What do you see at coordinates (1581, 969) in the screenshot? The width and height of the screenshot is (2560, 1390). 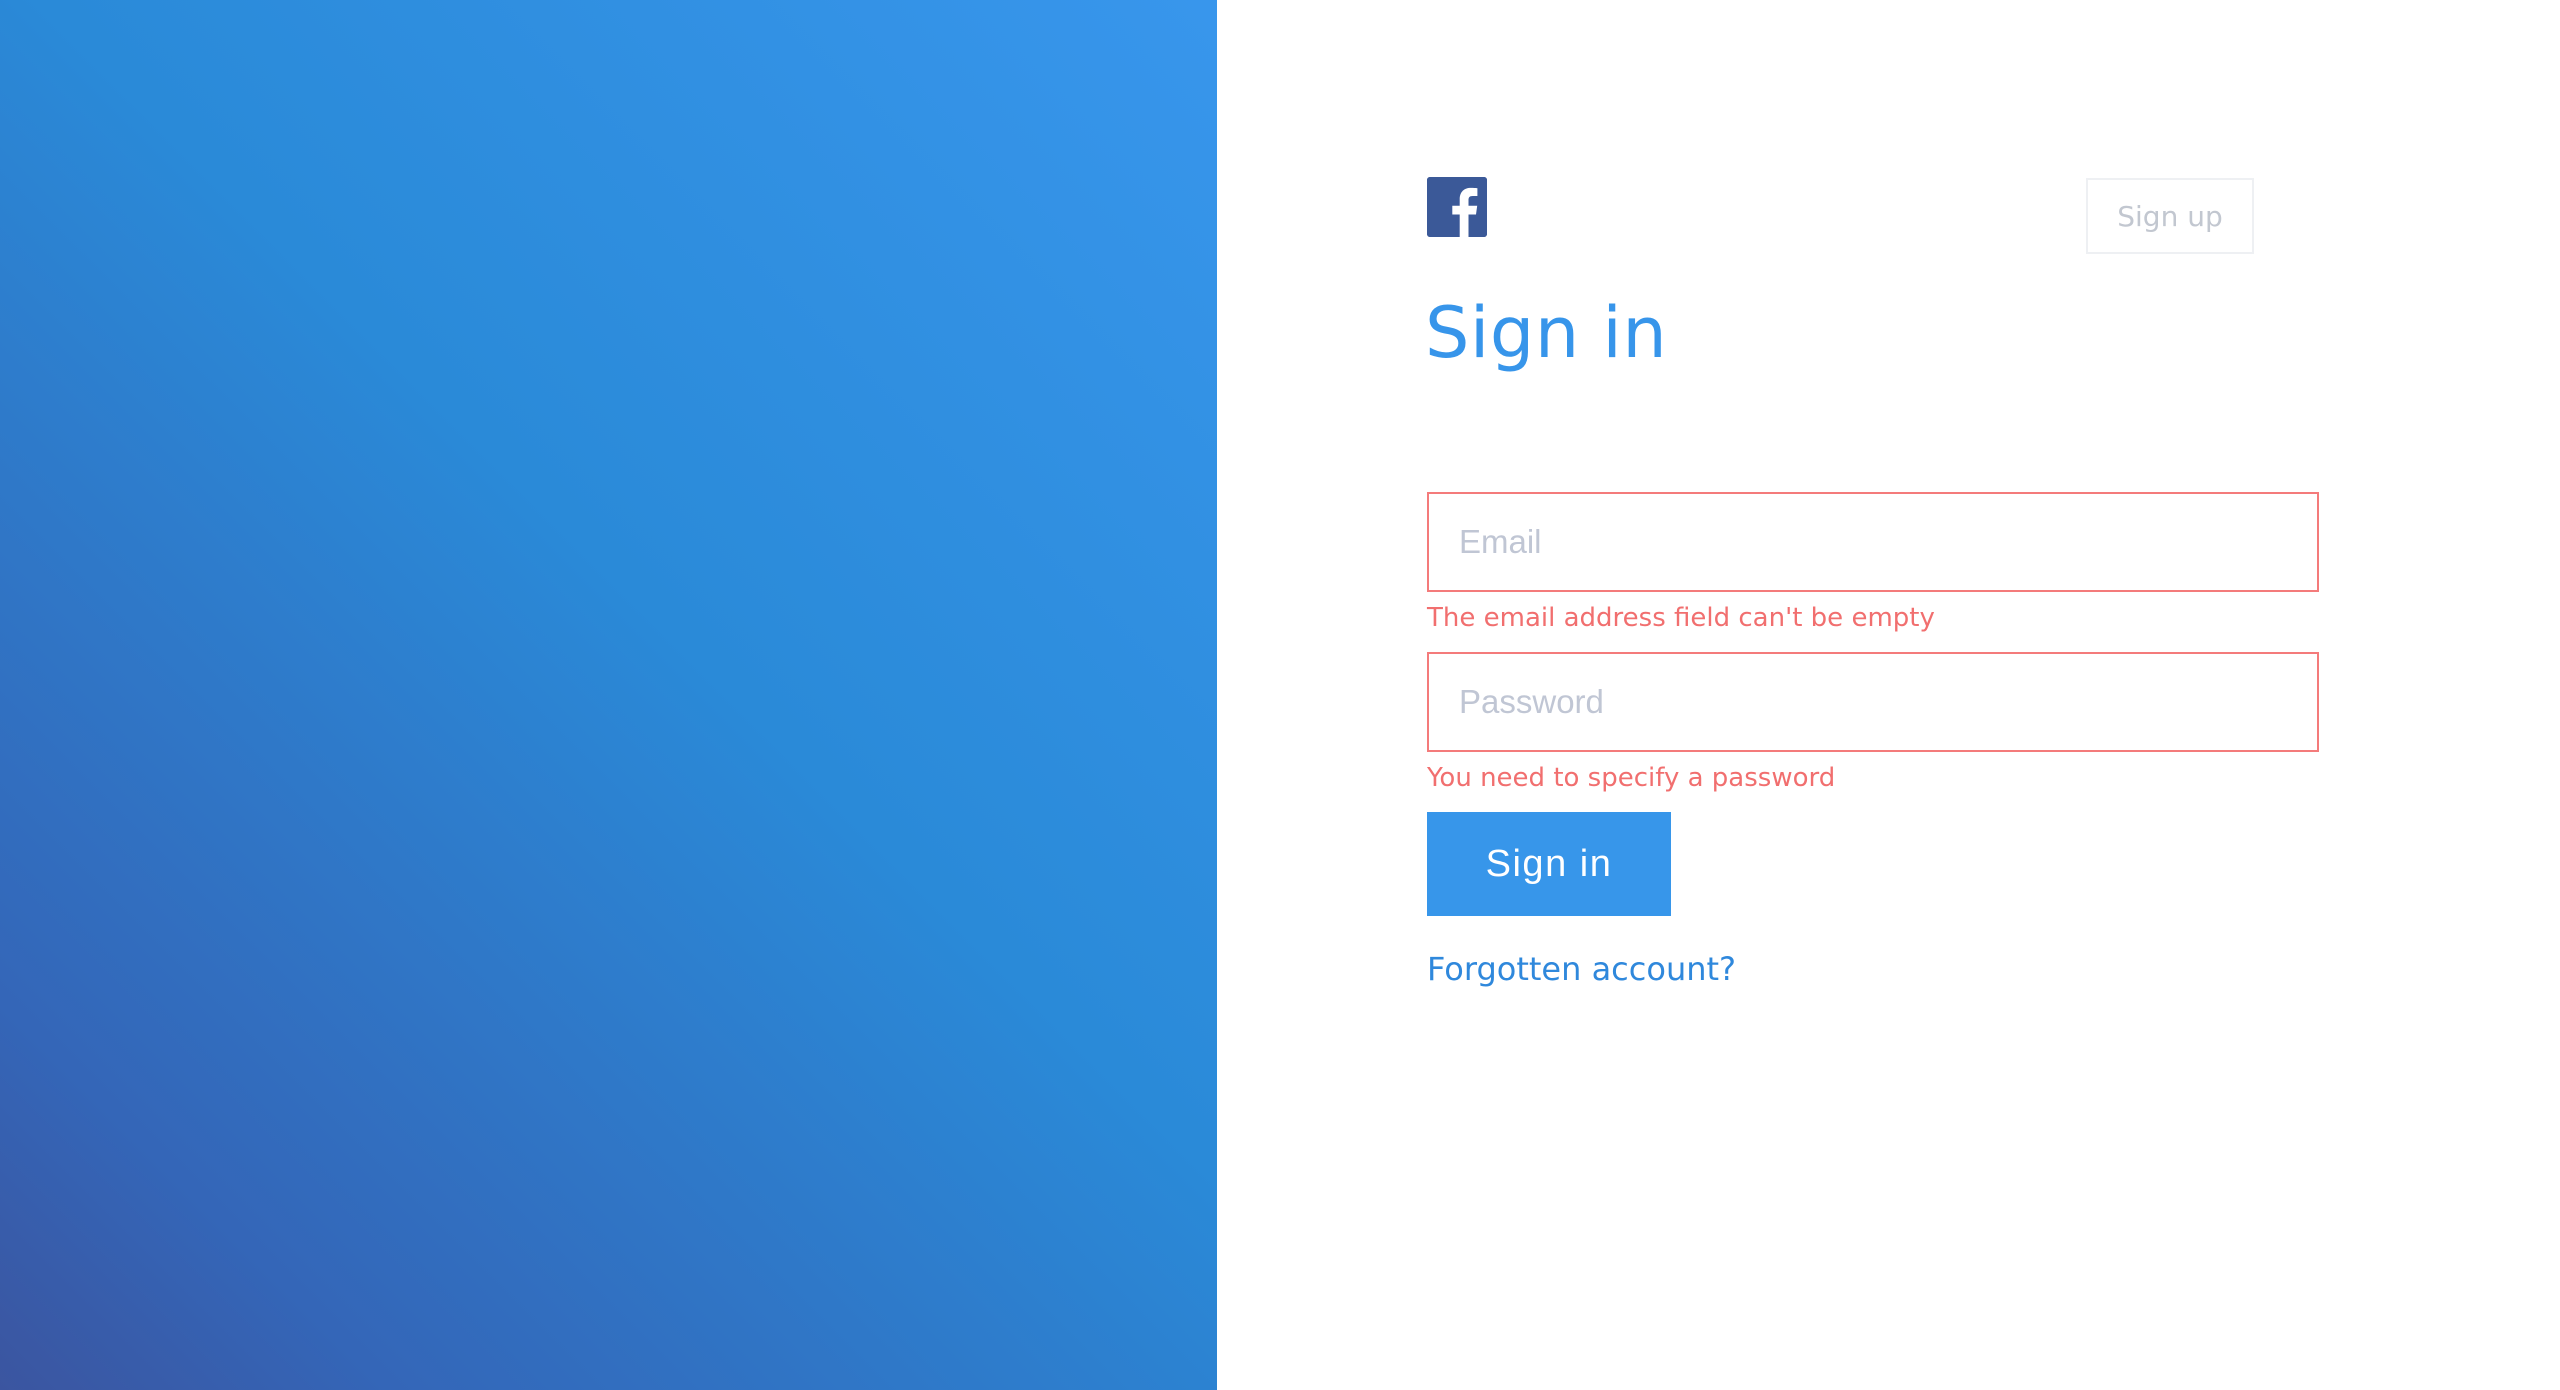 I see `forgotten-account-link: Forgotten account?` at bounding box center [1581, 969].